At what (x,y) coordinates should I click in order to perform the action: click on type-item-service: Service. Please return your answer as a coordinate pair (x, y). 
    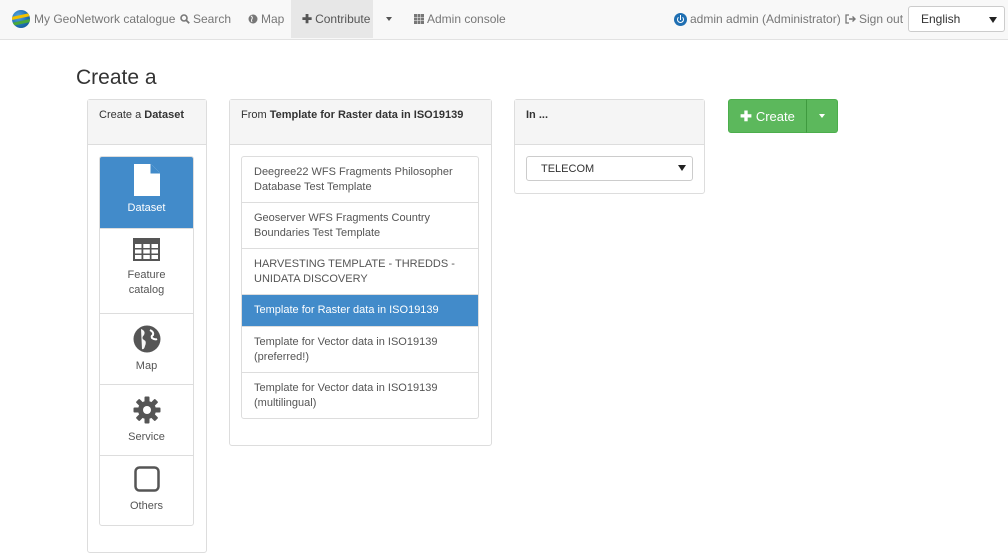
    Looking at the image, I should click on (146, 420).